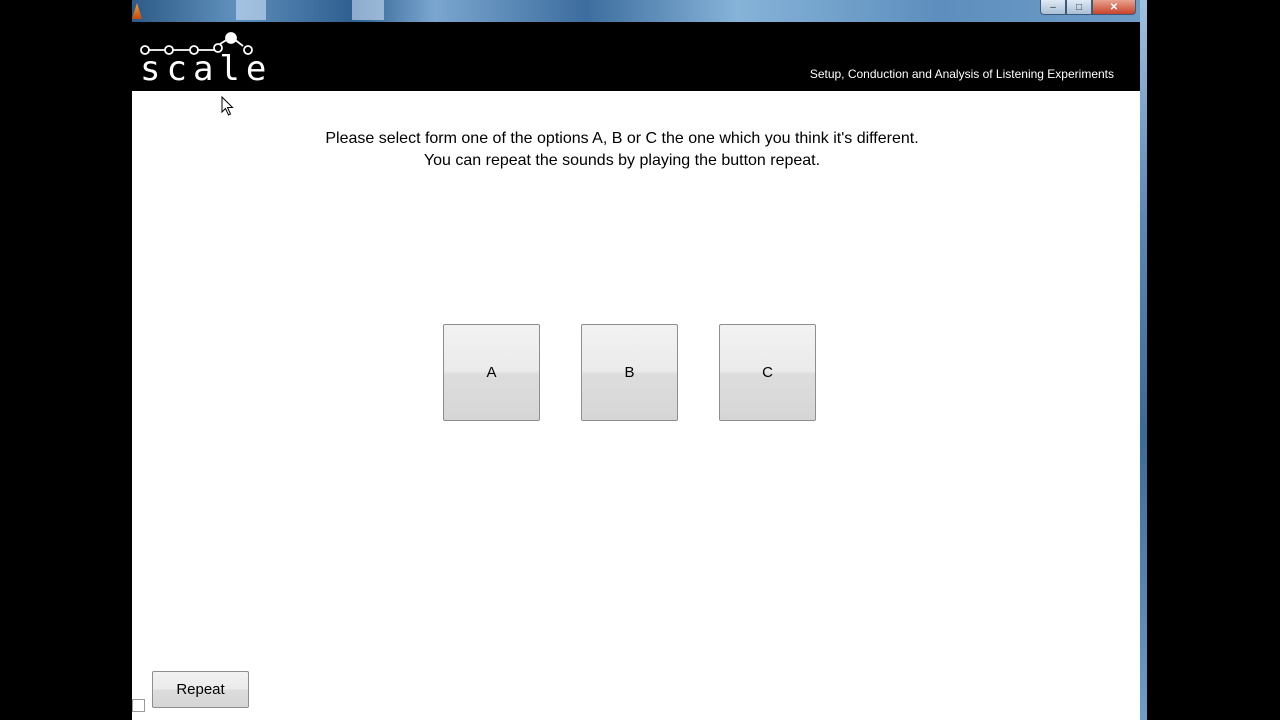 Image resolution: width=1280 pixels, height=720 pixels. What do you see at coordinates (200, 689) in the screenshot?
I see `repeat-button: Repeat` at bounding box center [200, 689].